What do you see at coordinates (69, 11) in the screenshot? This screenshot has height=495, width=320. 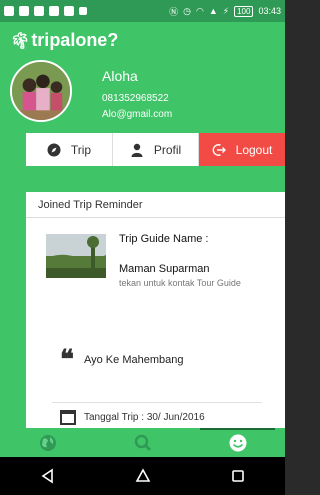 I see `image-icon` at bounding box center [69, 11].